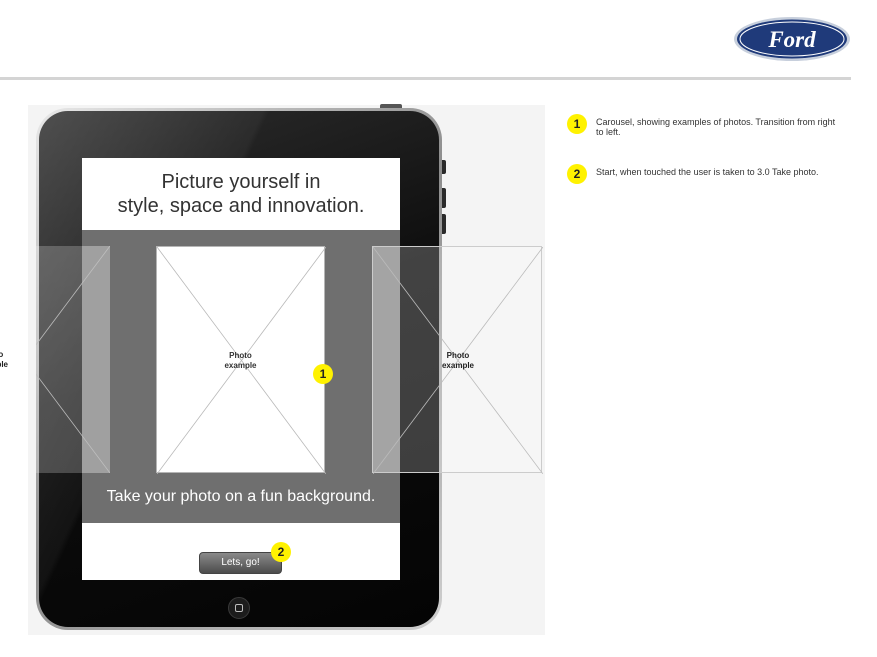 The width and height of the screenshot is (877, 657). What do you see at coordinates (444, 198) in the screenshot?
I see `device-volume-up` at bounding box center [444, 198].